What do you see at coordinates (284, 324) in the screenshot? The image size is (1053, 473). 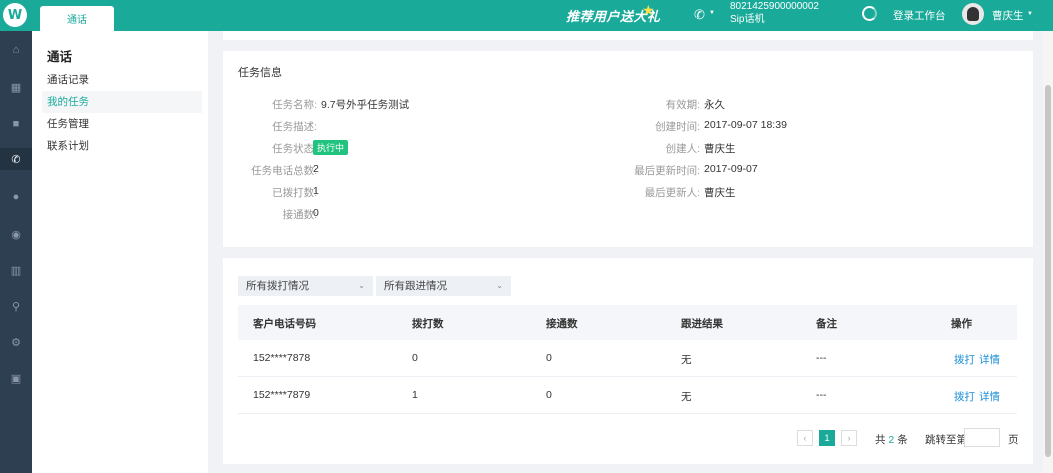 I see `col-header-phone: 客户电话号码` at bounding box center [284, 324].